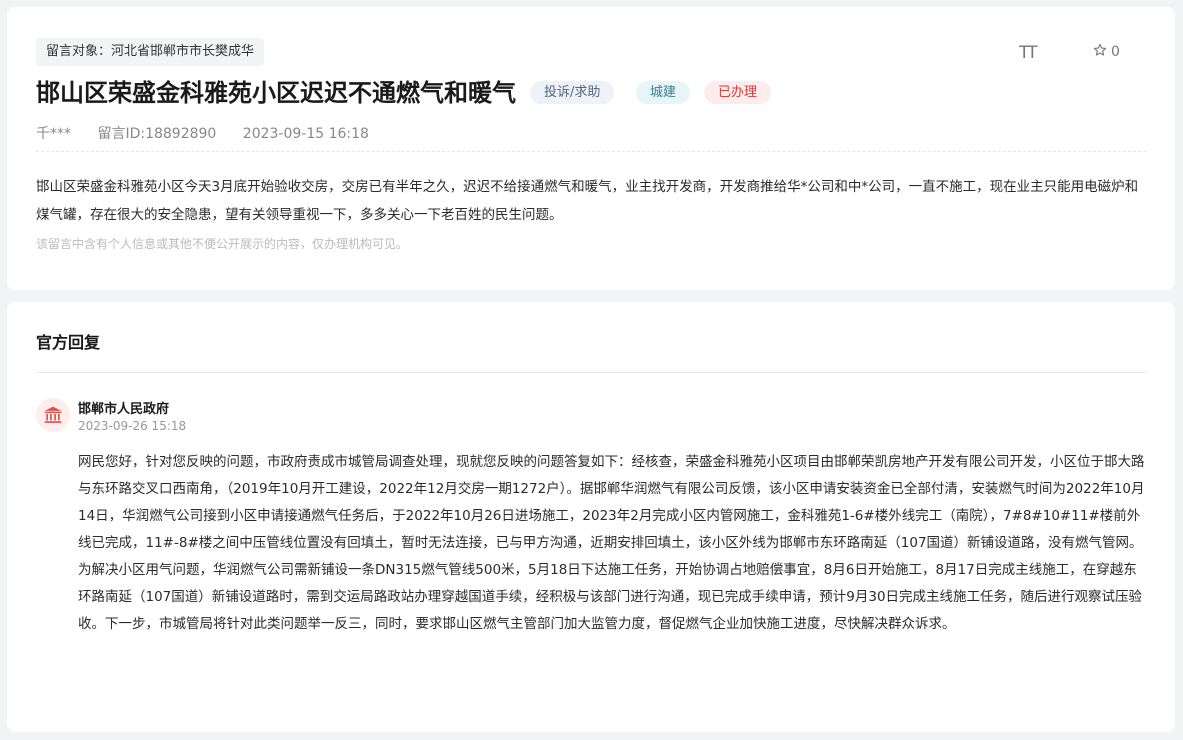 Image resolution: width=1183 pixels, height=740 pixels. What do you see at coordinates (1028, 53) in the screenshot?
I see `font-size-icon: TT` at bounding box center [1028, 53].